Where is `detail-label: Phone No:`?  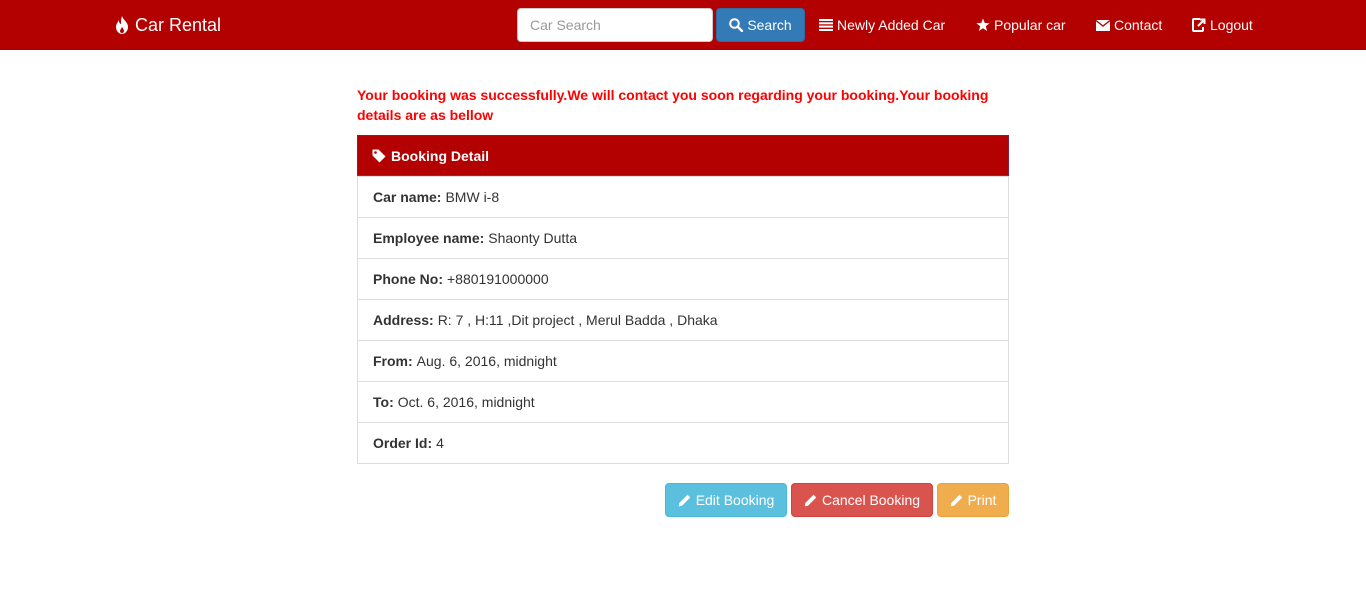 detail-label: Phone No: is located at coordinates (408, 279).